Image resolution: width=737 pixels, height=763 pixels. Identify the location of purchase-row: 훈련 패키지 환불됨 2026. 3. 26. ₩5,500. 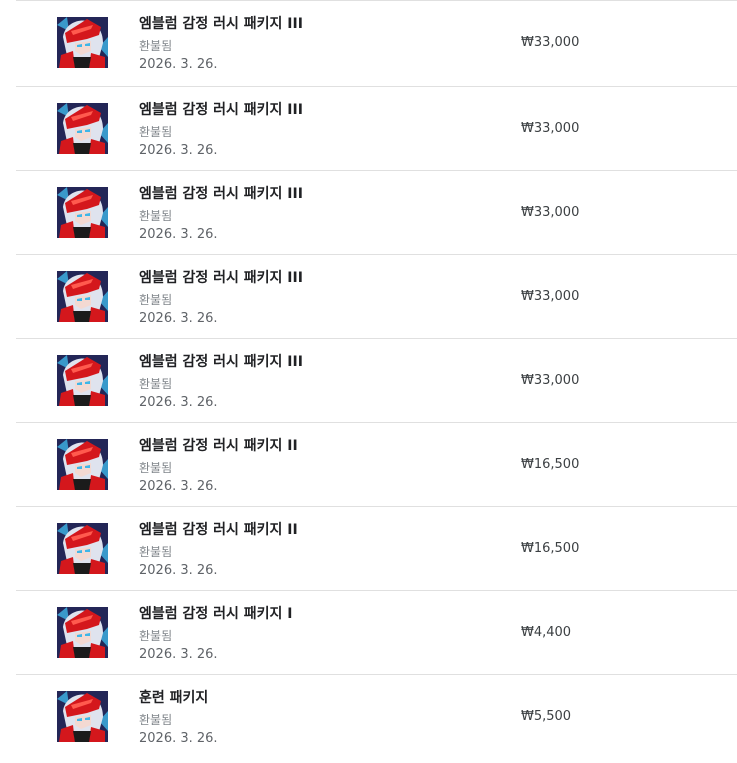
(376, 716).